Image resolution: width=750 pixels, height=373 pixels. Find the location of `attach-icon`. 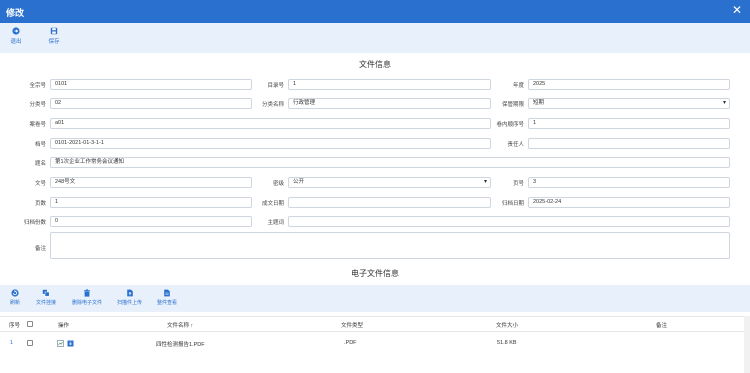

attach-icon is located at coordinates (46, 293).